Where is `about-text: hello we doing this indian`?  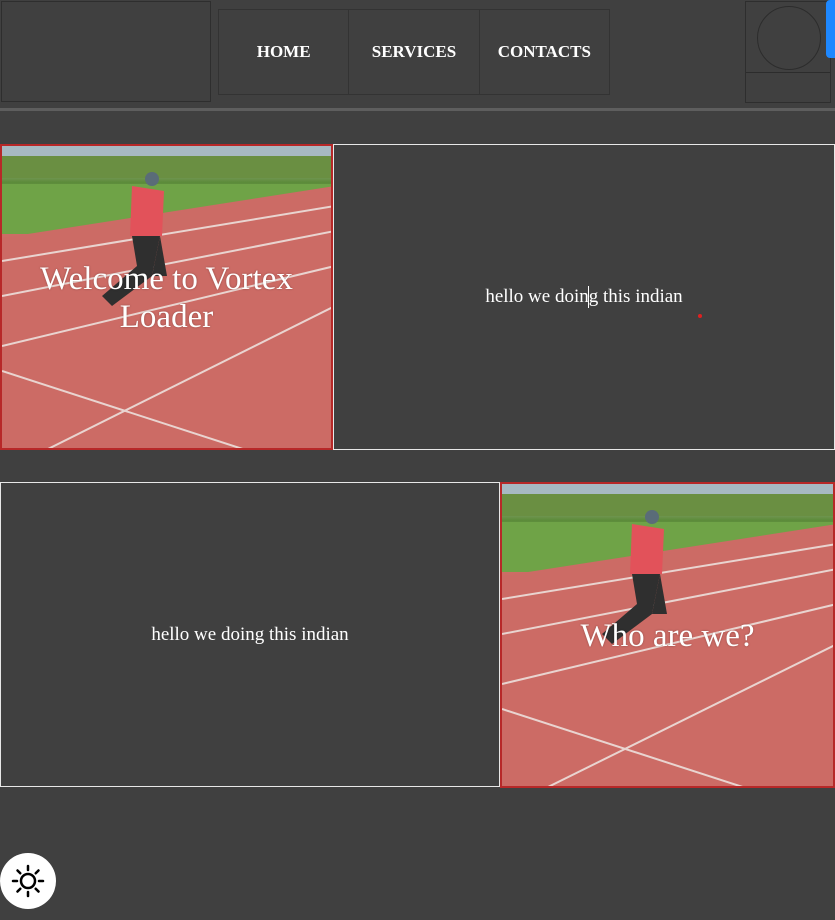 about-text: hello we doing this indian is located at coordinates (250, 634).